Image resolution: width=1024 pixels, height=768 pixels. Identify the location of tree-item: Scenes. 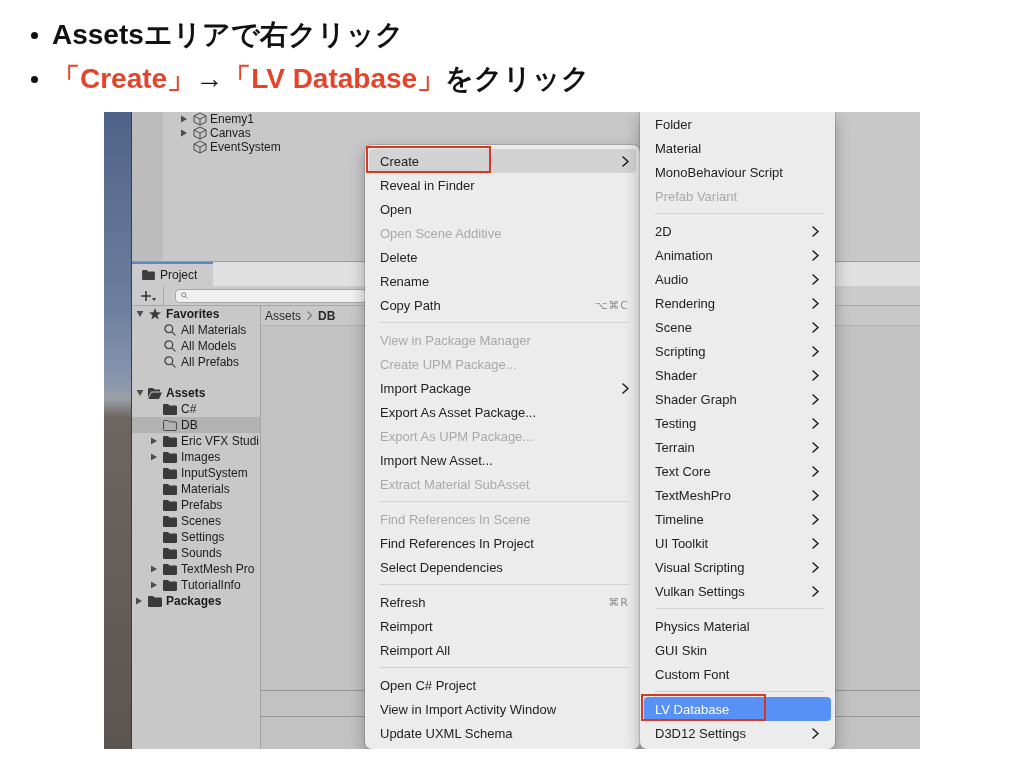
(196, 521).